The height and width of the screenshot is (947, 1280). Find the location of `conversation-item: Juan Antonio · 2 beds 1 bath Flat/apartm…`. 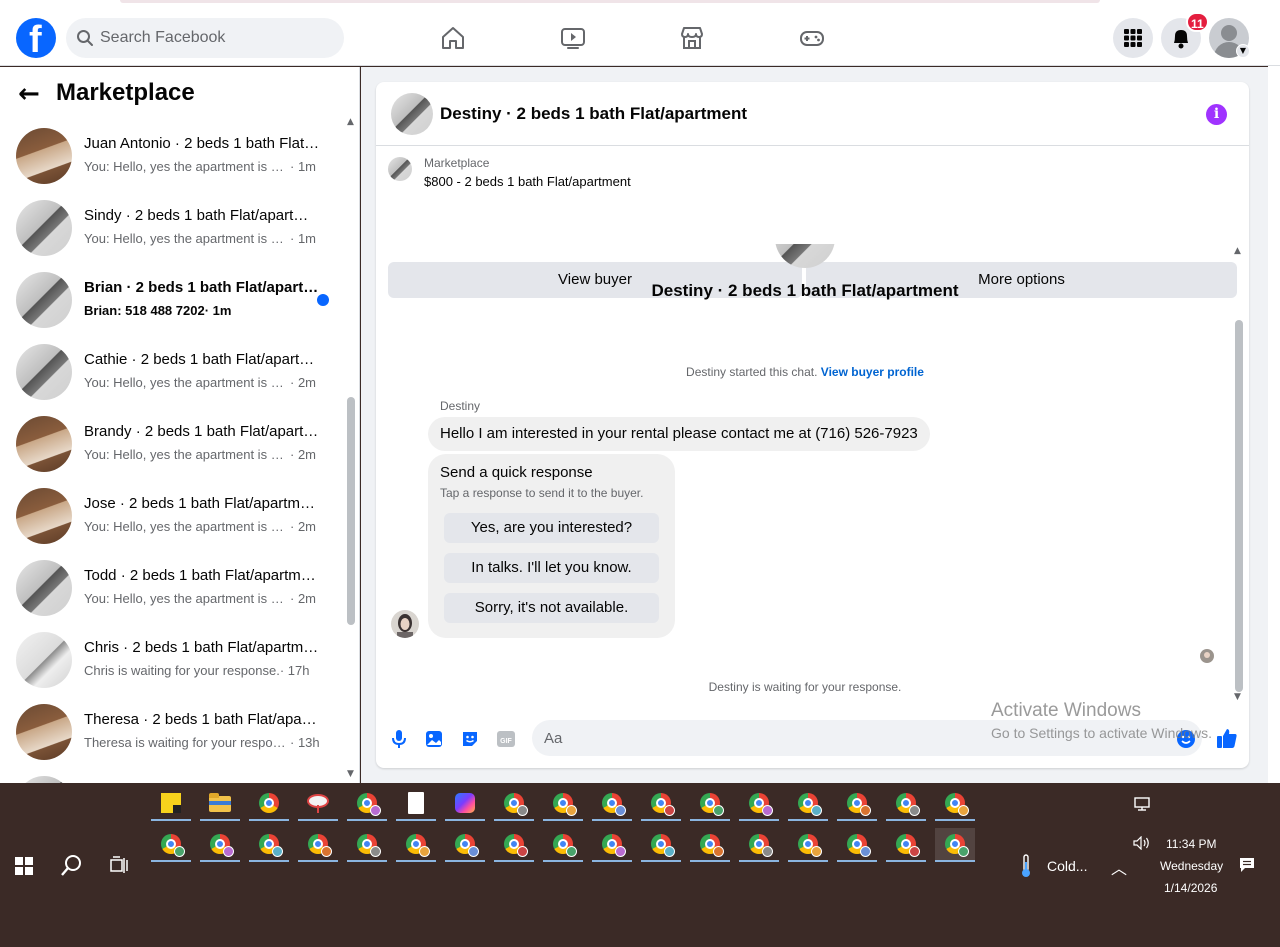

conversation-item: Juan Antonio · 2 beds 1 bath Flat/apartm… is located at coordinates (172, 164).